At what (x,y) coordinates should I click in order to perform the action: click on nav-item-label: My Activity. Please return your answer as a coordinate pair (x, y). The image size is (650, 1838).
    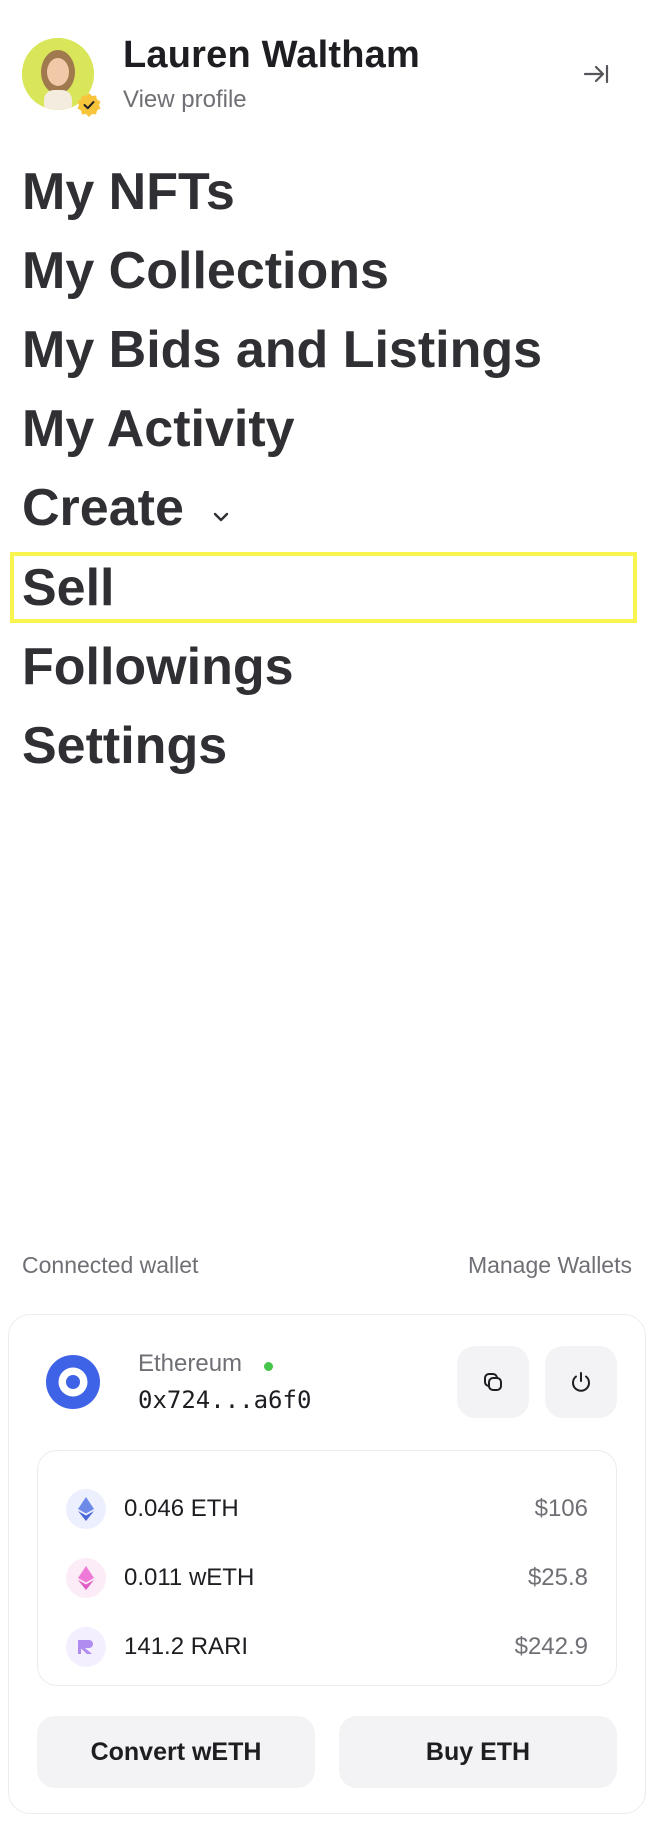
    Looking at the image, I should click on (158, 429).